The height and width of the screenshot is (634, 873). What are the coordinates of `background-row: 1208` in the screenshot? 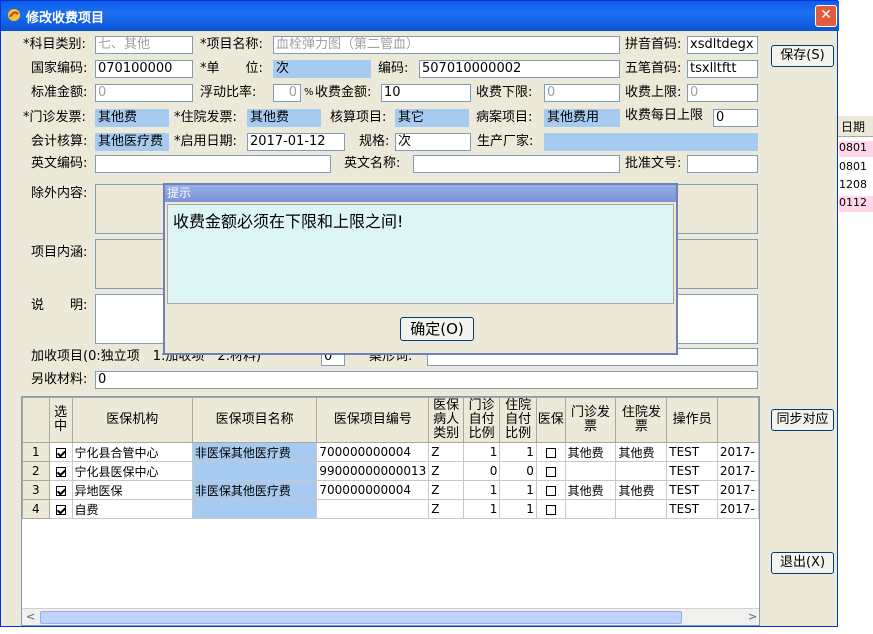 It's located at (856, 186).